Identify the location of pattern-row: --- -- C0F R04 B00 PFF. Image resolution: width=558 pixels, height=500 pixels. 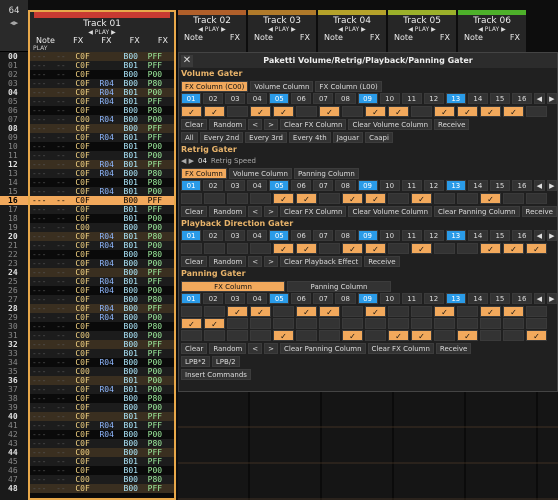
(102, 308).